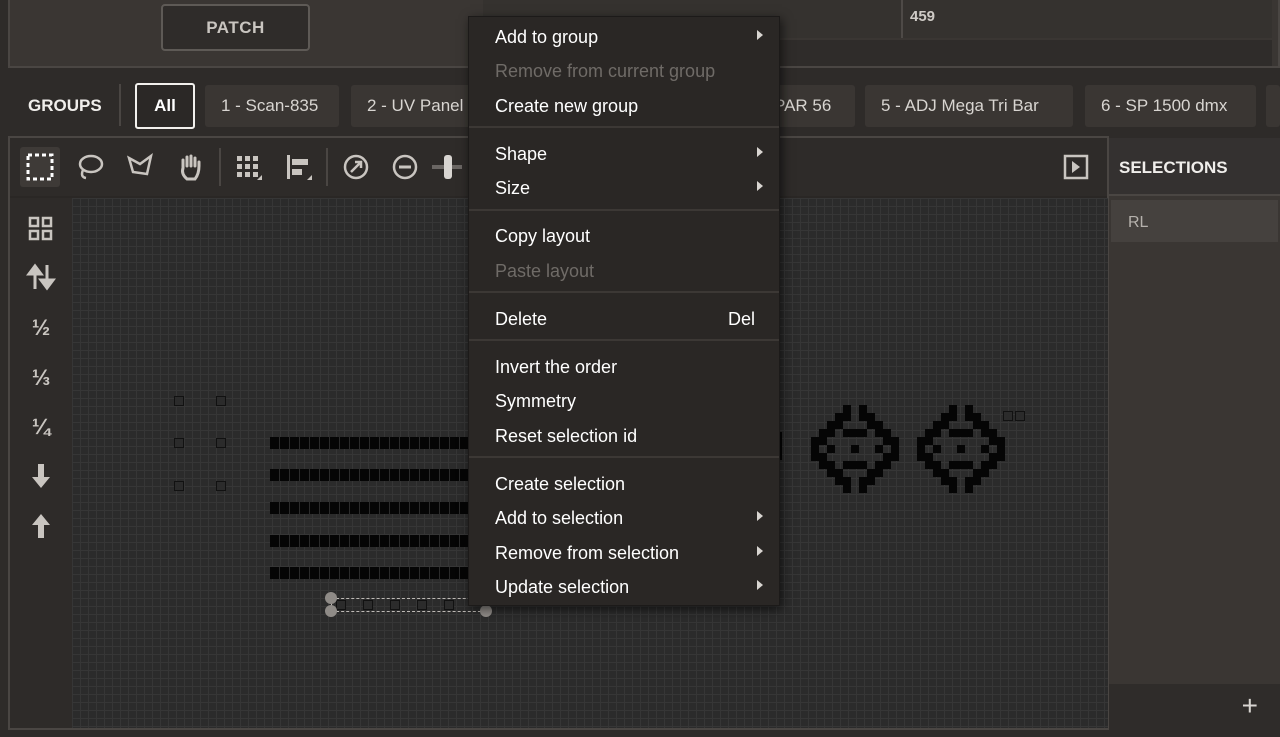  I want to click on menu-item-label: Update selection, so click(562, 586).